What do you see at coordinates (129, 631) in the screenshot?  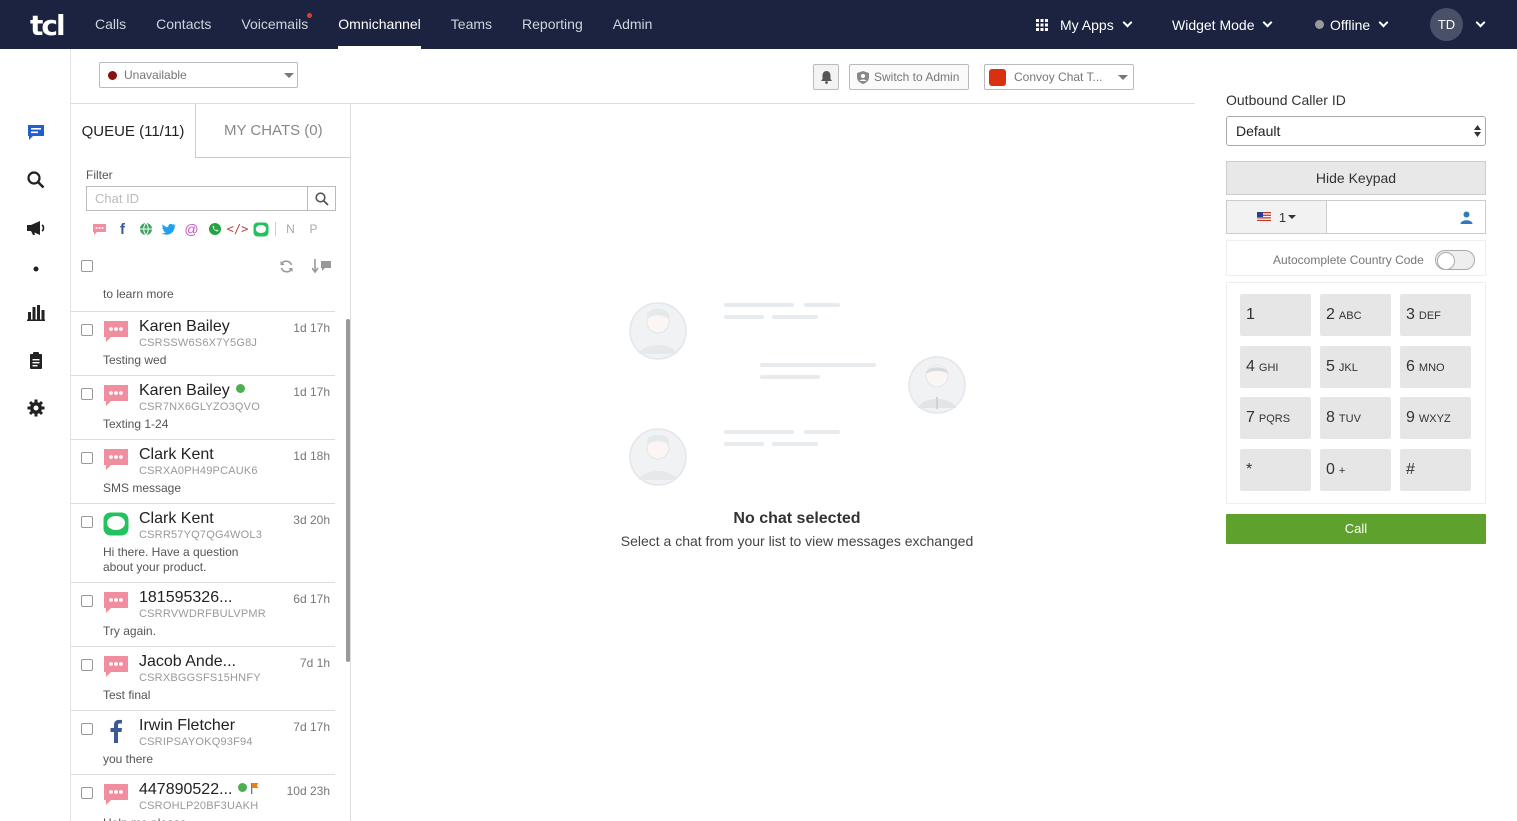 I see `last-message: Try again.` at bounding box center [129, 631].